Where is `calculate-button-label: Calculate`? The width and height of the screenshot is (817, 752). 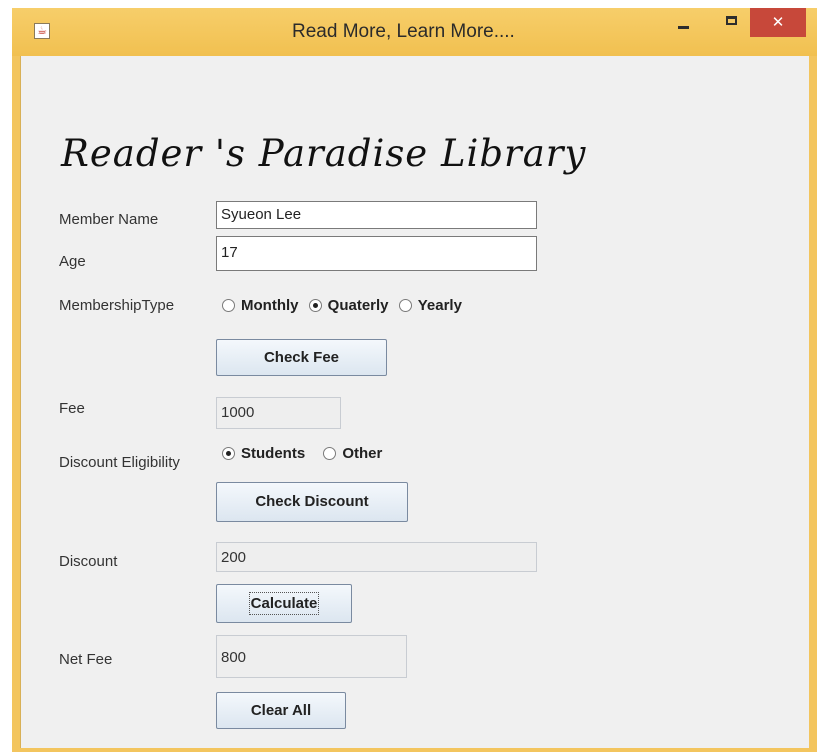 calculate-button-label: Calculate is located at coordinates (284, 603).